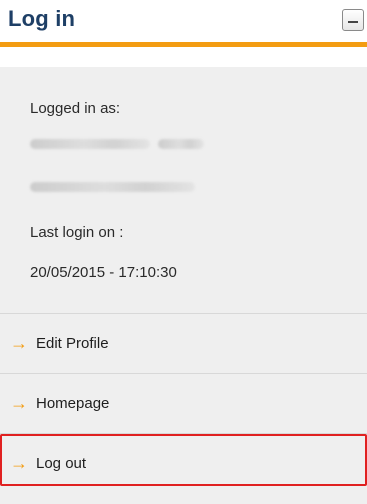 This screenshot has height=504, width=367. What do you see at coordinates (90, 144) in the screenshot?
I see `redacted-username` at bounding box center [90, 144].